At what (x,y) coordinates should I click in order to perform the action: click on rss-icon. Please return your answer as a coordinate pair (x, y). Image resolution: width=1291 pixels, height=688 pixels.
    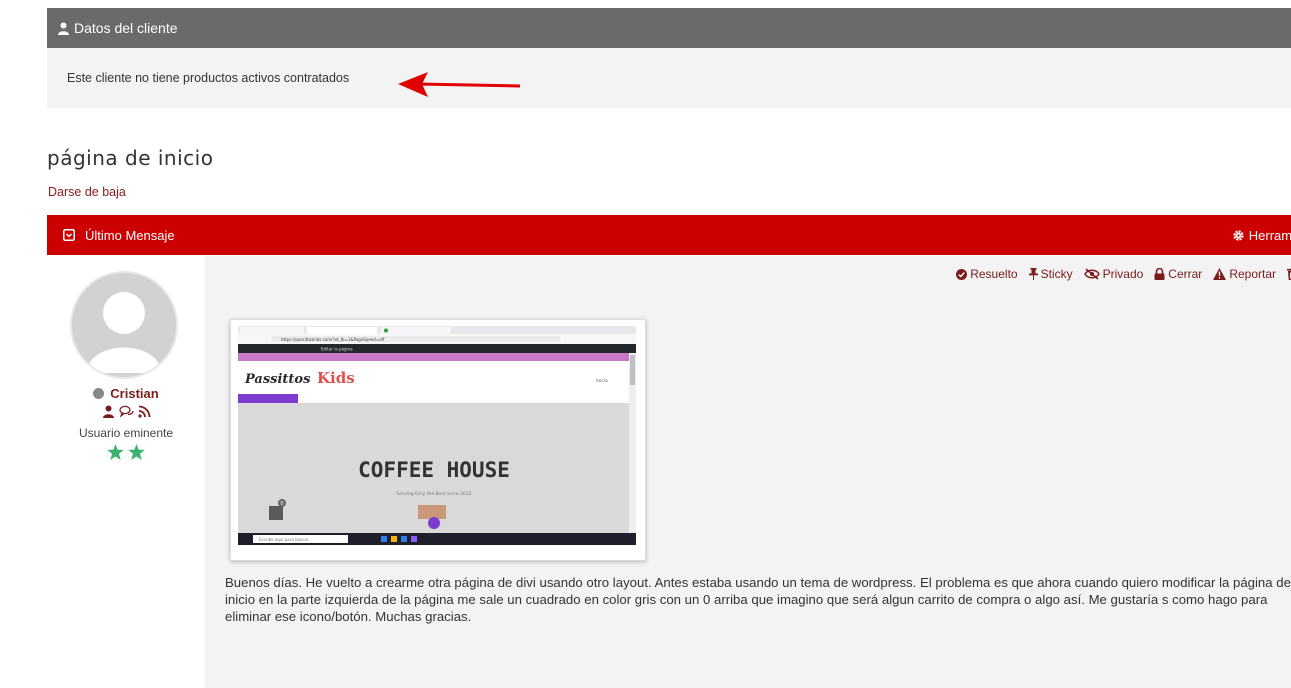
    Looking at the image, I should click on (144, 411).